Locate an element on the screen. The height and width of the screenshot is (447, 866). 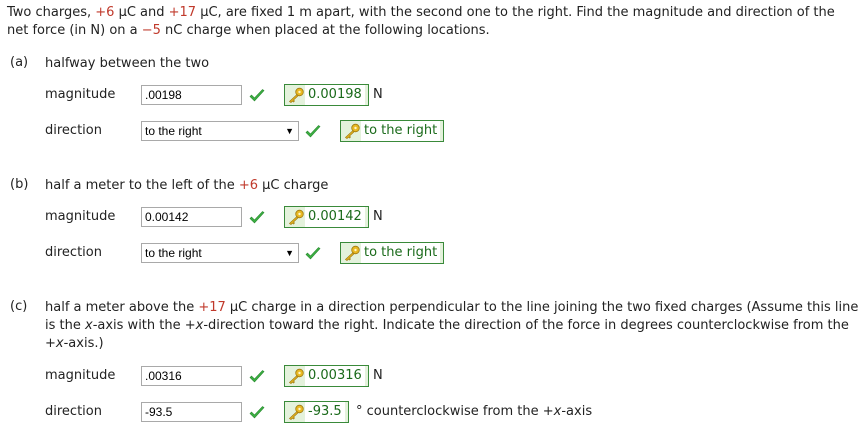
part-c-direction-input: -93.5 is located at coordinates (191, 412).